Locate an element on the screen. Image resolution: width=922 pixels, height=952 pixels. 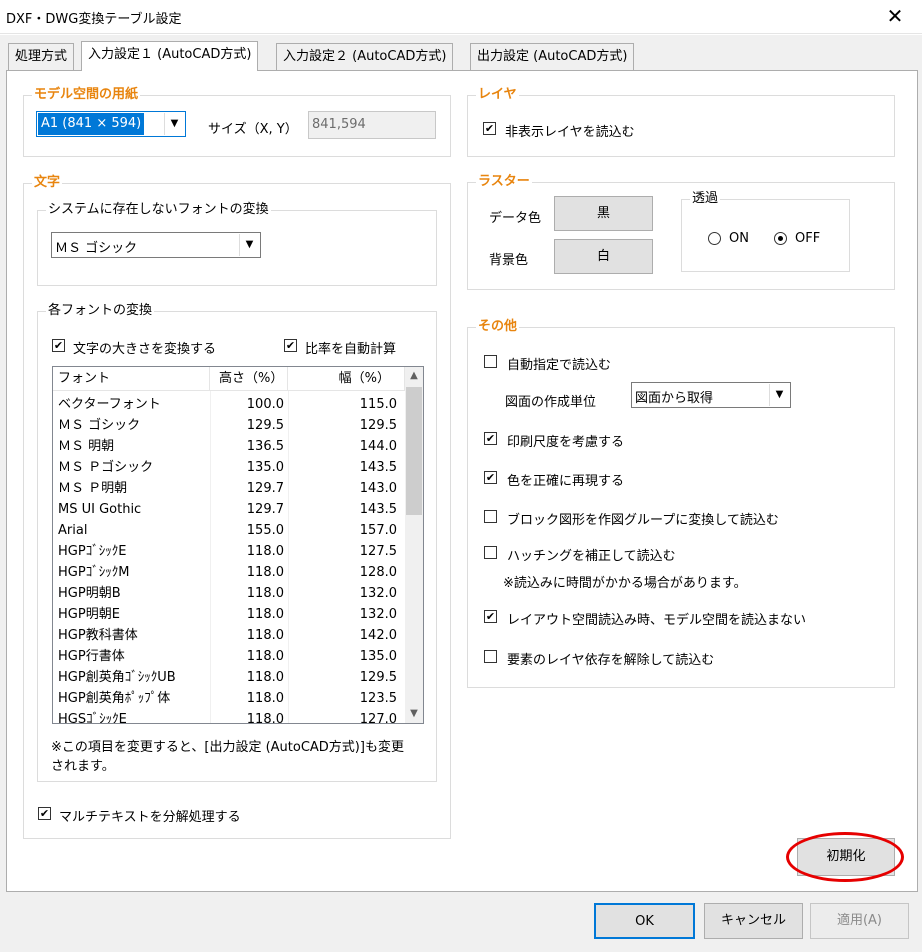
mtext-checkbox: ✔ is located at coordinates (44, 813).